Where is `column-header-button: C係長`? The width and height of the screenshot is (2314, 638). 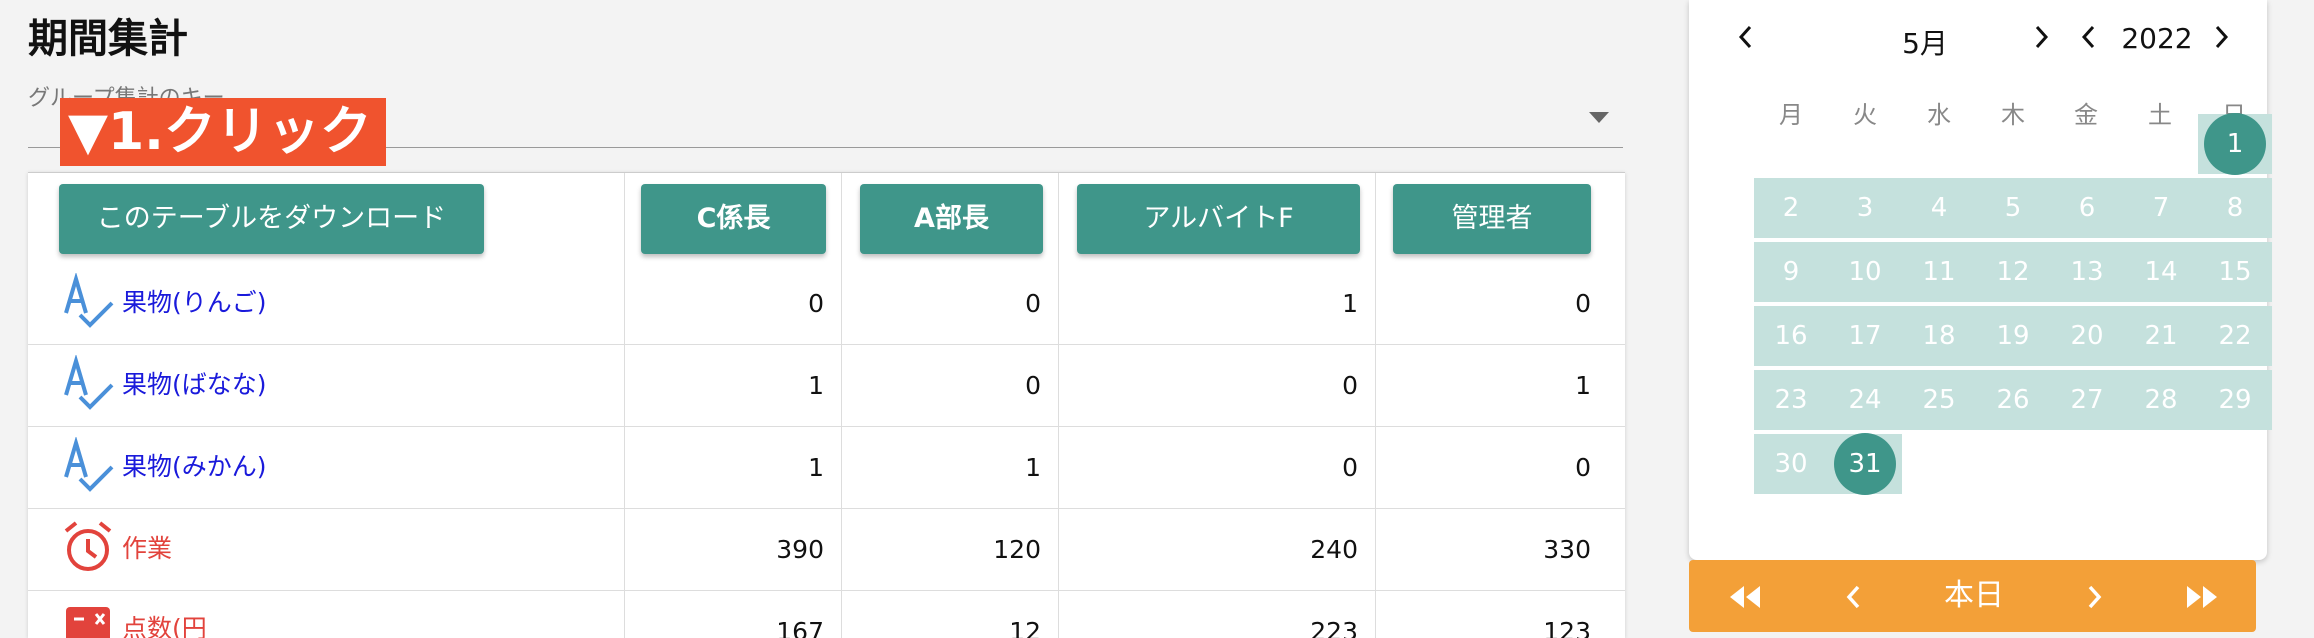
column-header-button: C係長 is located at coordinates (733, 219).